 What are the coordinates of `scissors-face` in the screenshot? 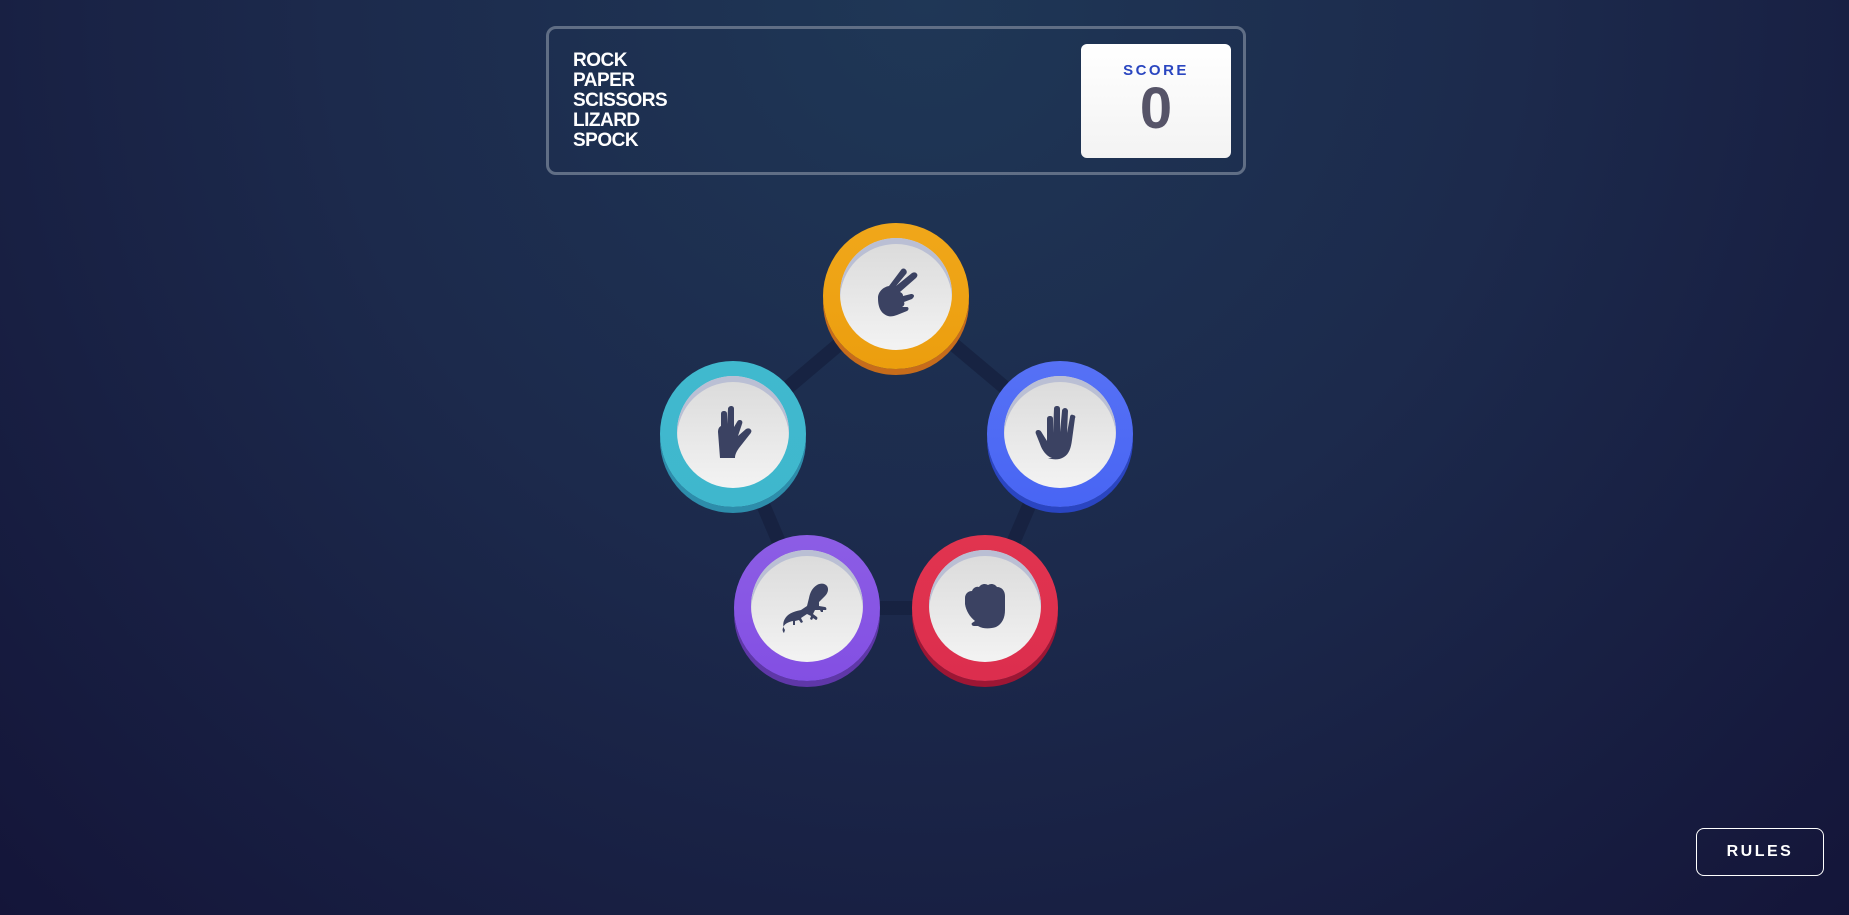 It's located at (896, 294).